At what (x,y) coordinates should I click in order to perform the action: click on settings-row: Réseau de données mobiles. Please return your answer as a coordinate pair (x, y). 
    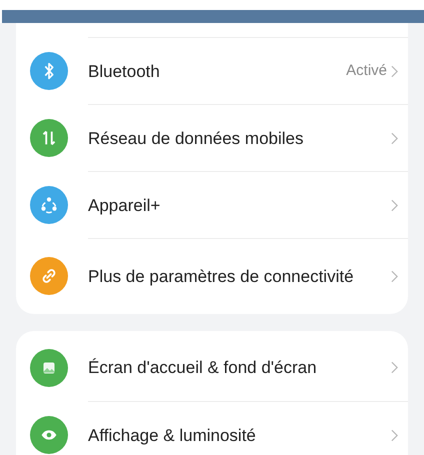
    Looking at the image, I should click on (212, 137).